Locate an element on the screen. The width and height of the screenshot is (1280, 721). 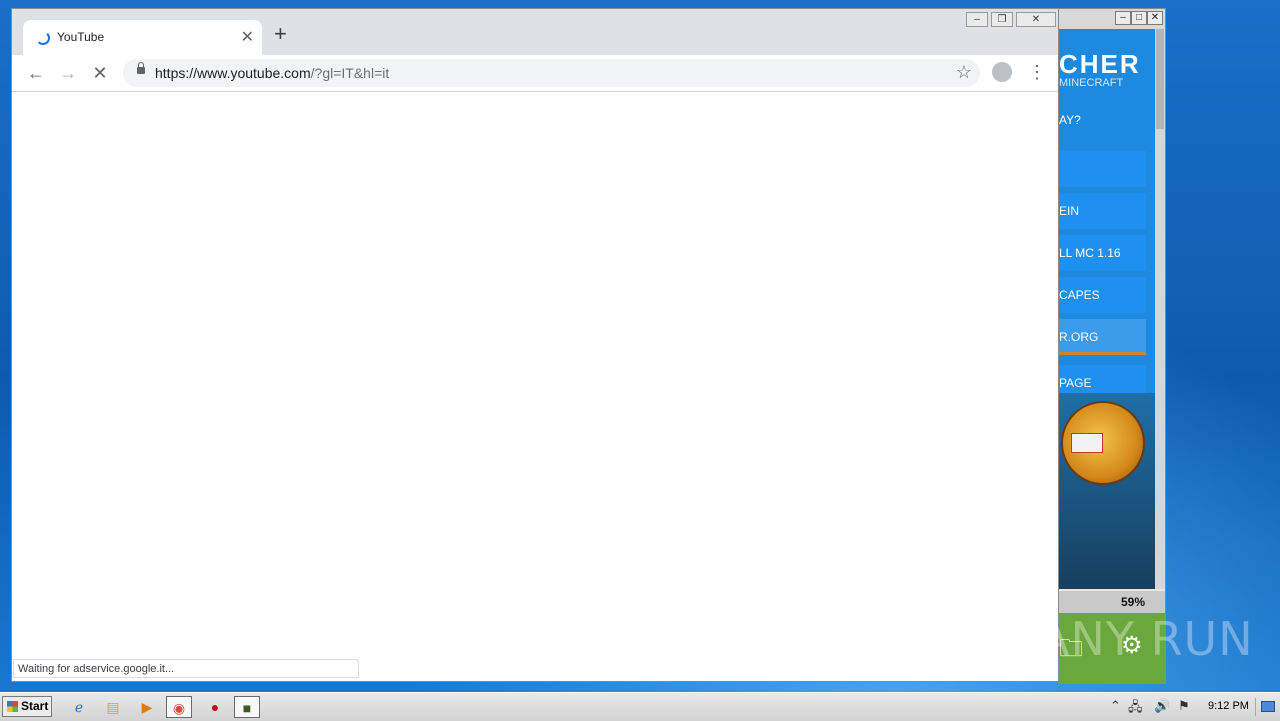
network-icon: 🖧 is located at coordinates (1135, 709).